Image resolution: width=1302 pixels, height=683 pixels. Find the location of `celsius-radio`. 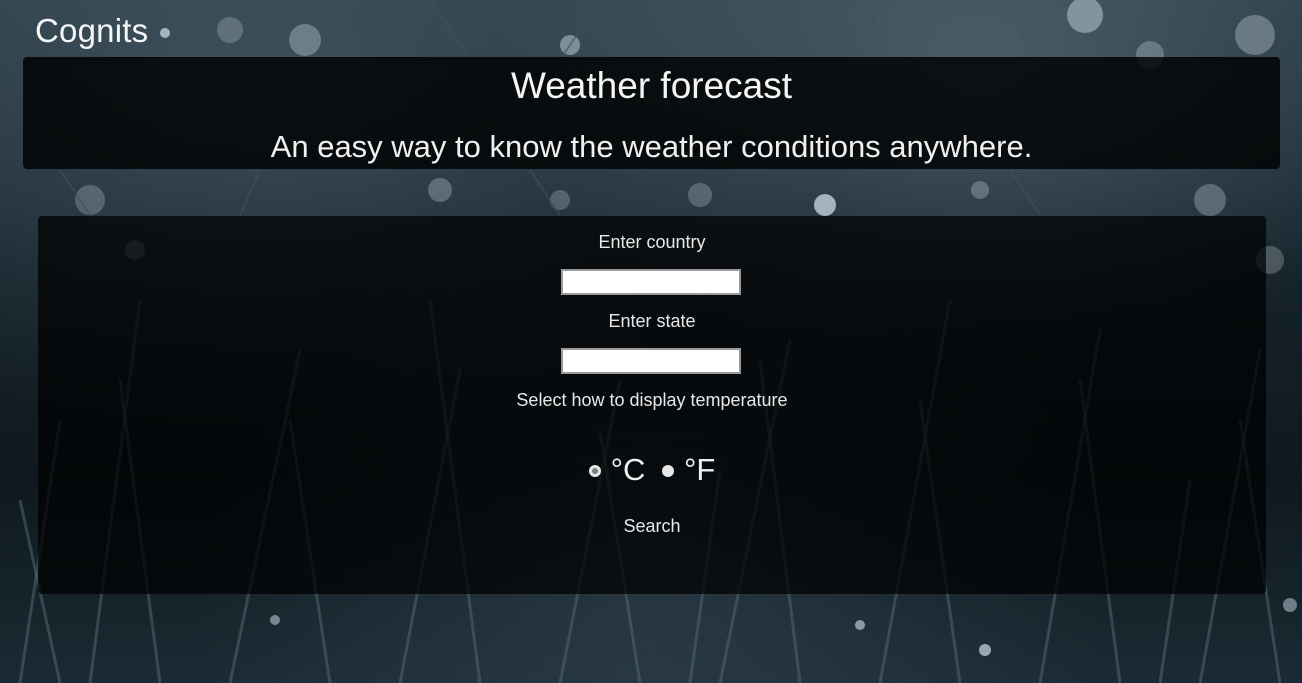

celsius-radio is located at coordinates (594, 471).